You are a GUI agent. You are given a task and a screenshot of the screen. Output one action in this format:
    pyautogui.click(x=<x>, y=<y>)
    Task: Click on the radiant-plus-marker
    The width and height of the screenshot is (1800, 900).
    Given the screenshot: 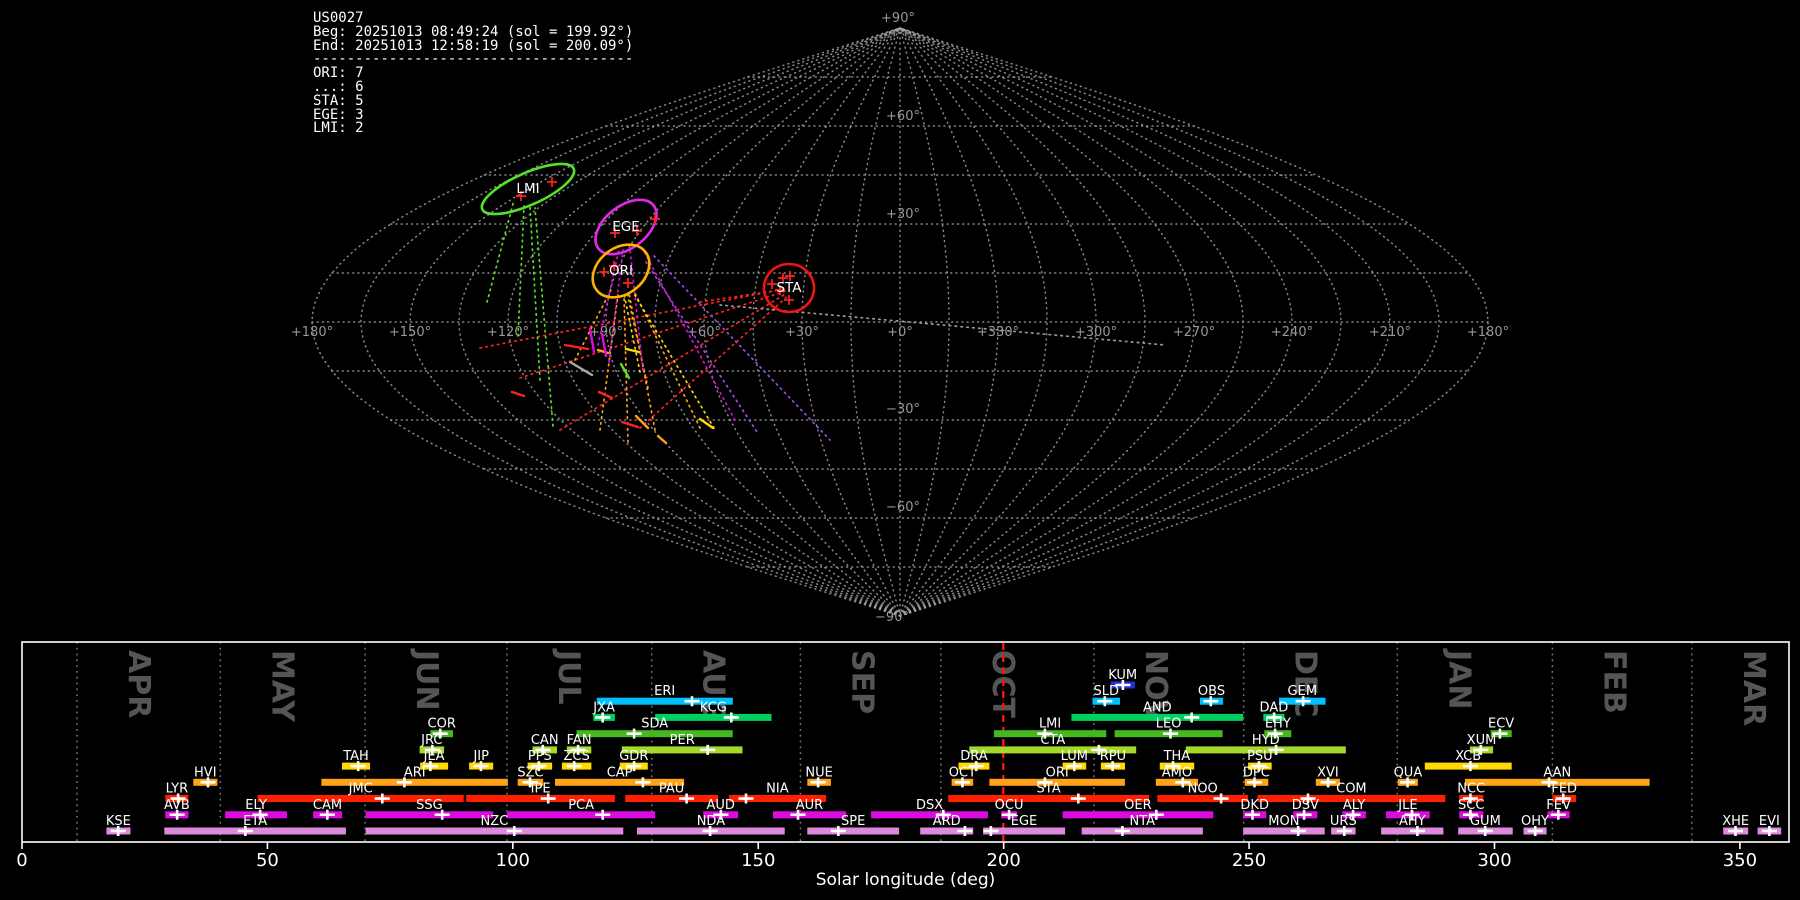 What is the action you would take?
    pyautogui.click(x=604, y=272)
    